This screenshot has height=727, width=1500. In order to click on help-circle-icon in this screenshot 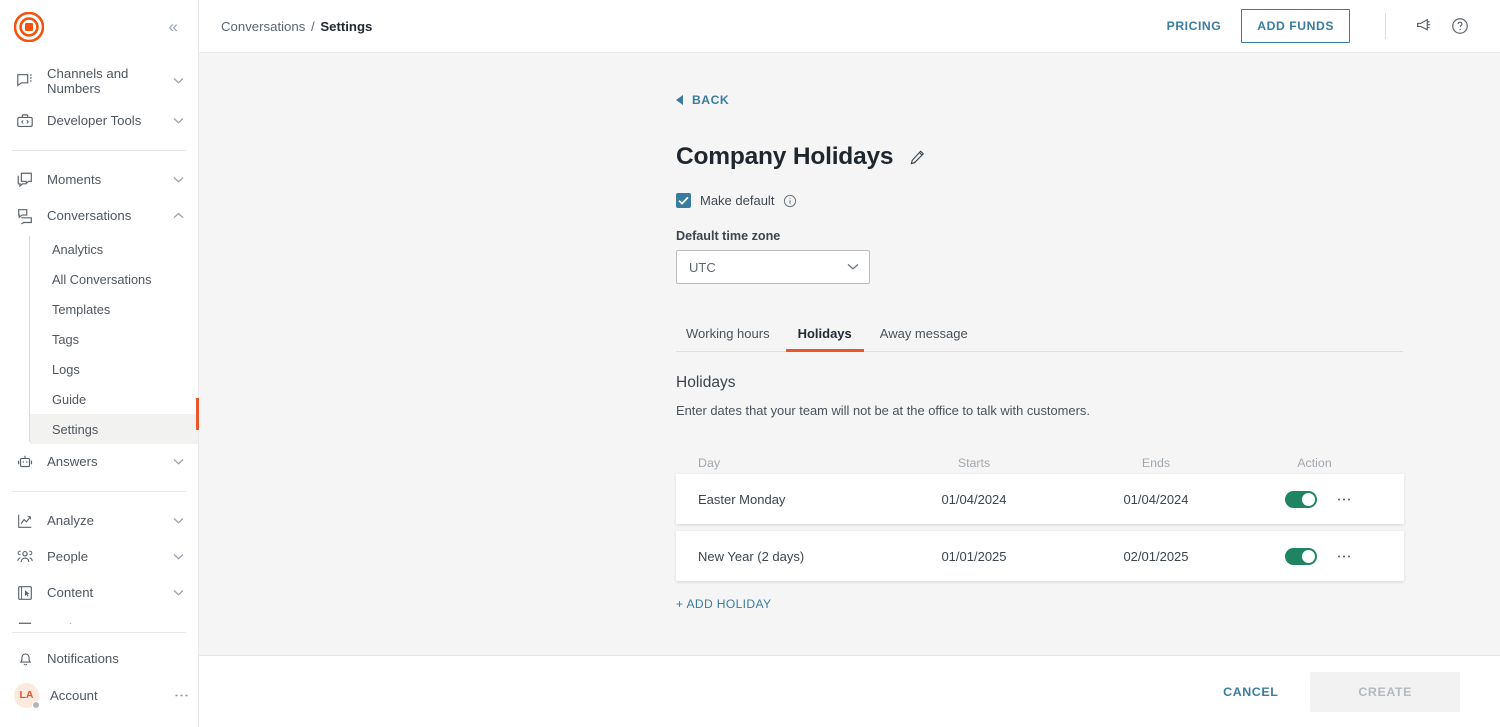, I will do `click(1460, 26)`.